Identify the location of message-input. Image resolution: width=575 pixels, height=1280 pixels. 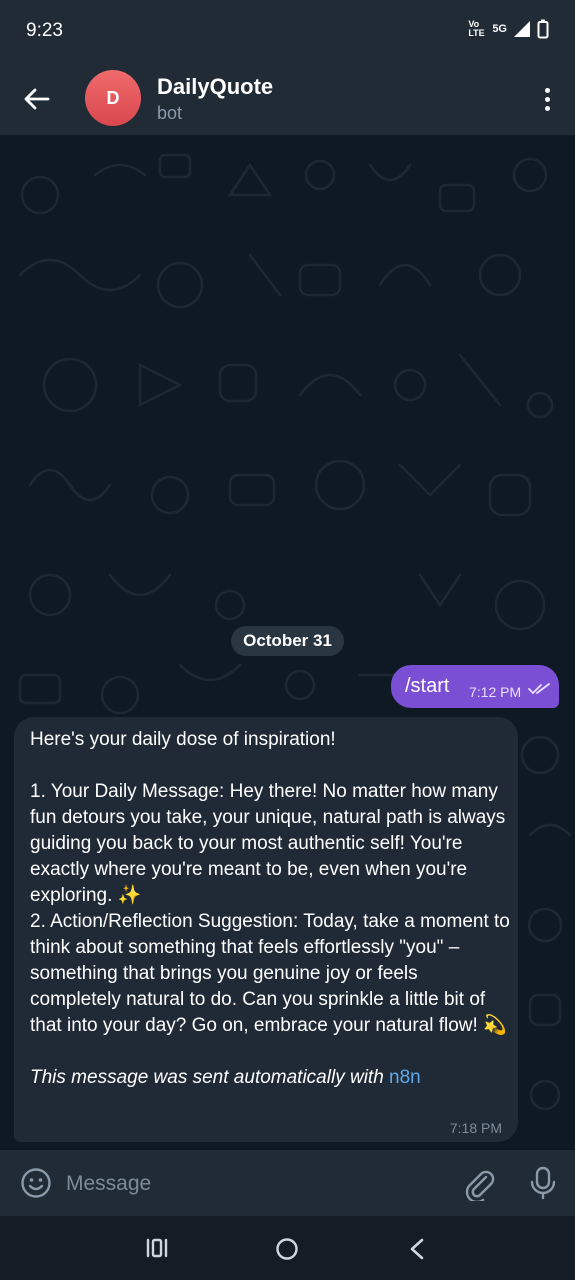
(256, 1184).